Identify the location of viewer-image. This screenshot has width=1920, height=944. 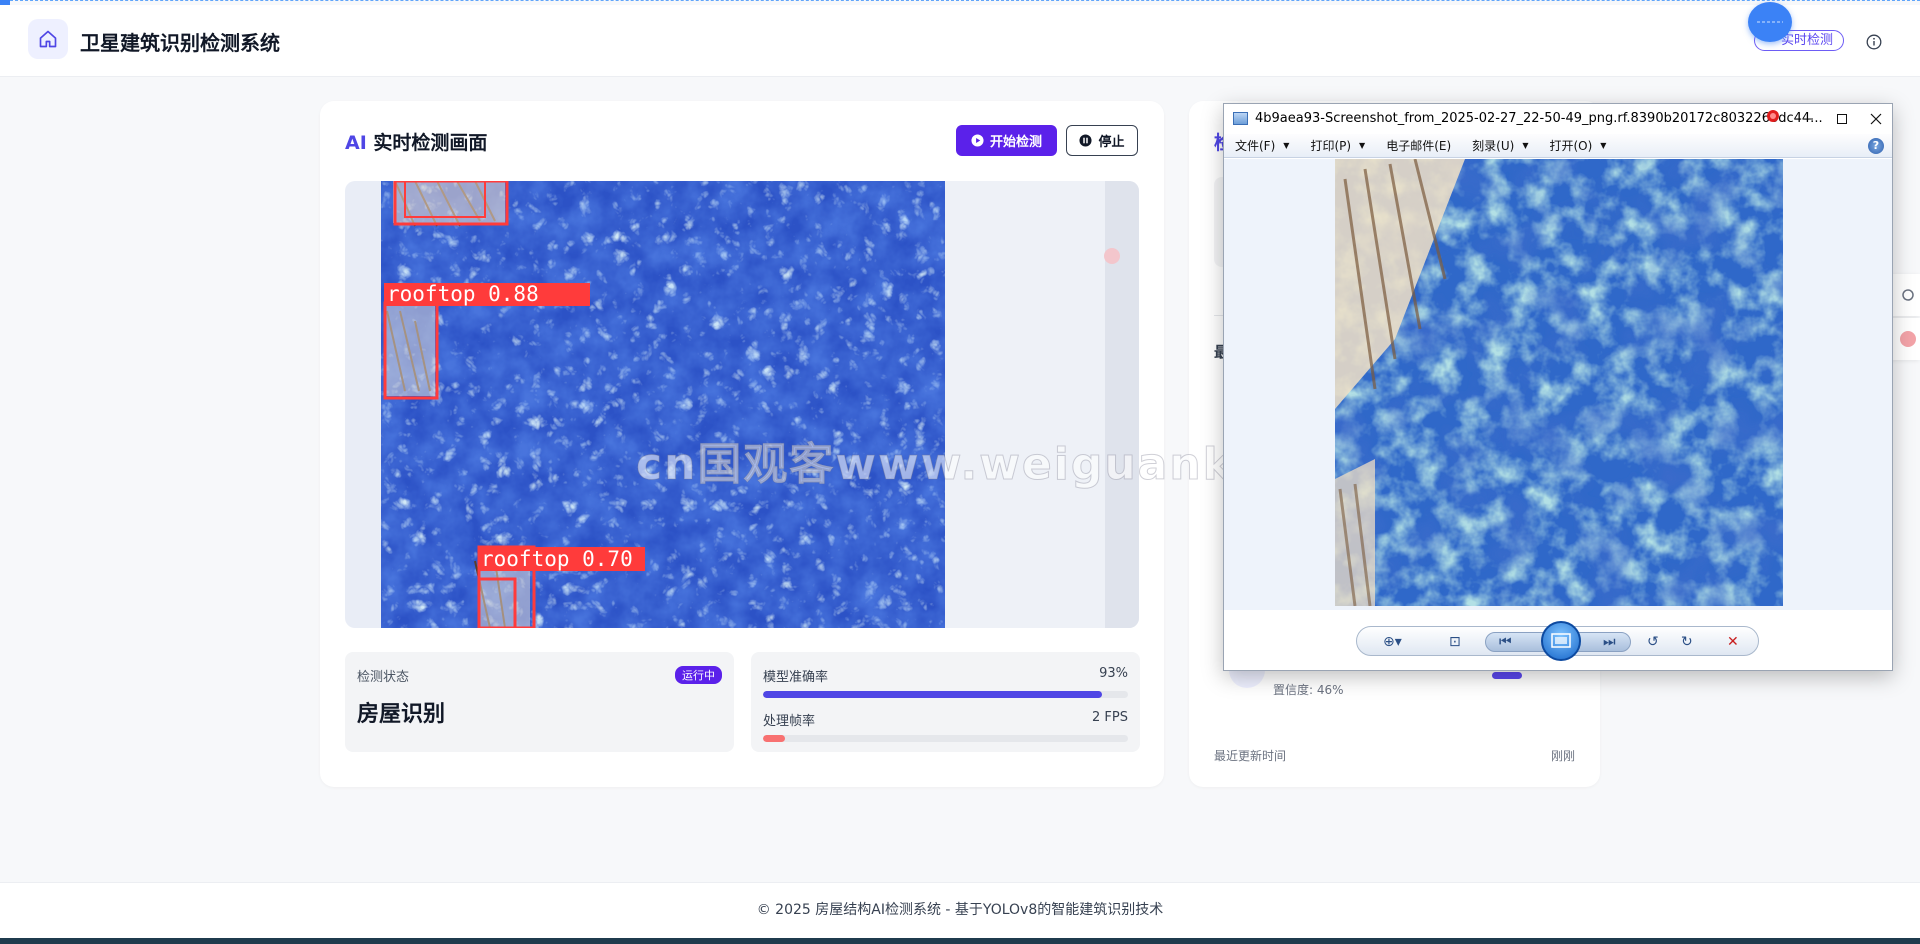
(1559, 382).